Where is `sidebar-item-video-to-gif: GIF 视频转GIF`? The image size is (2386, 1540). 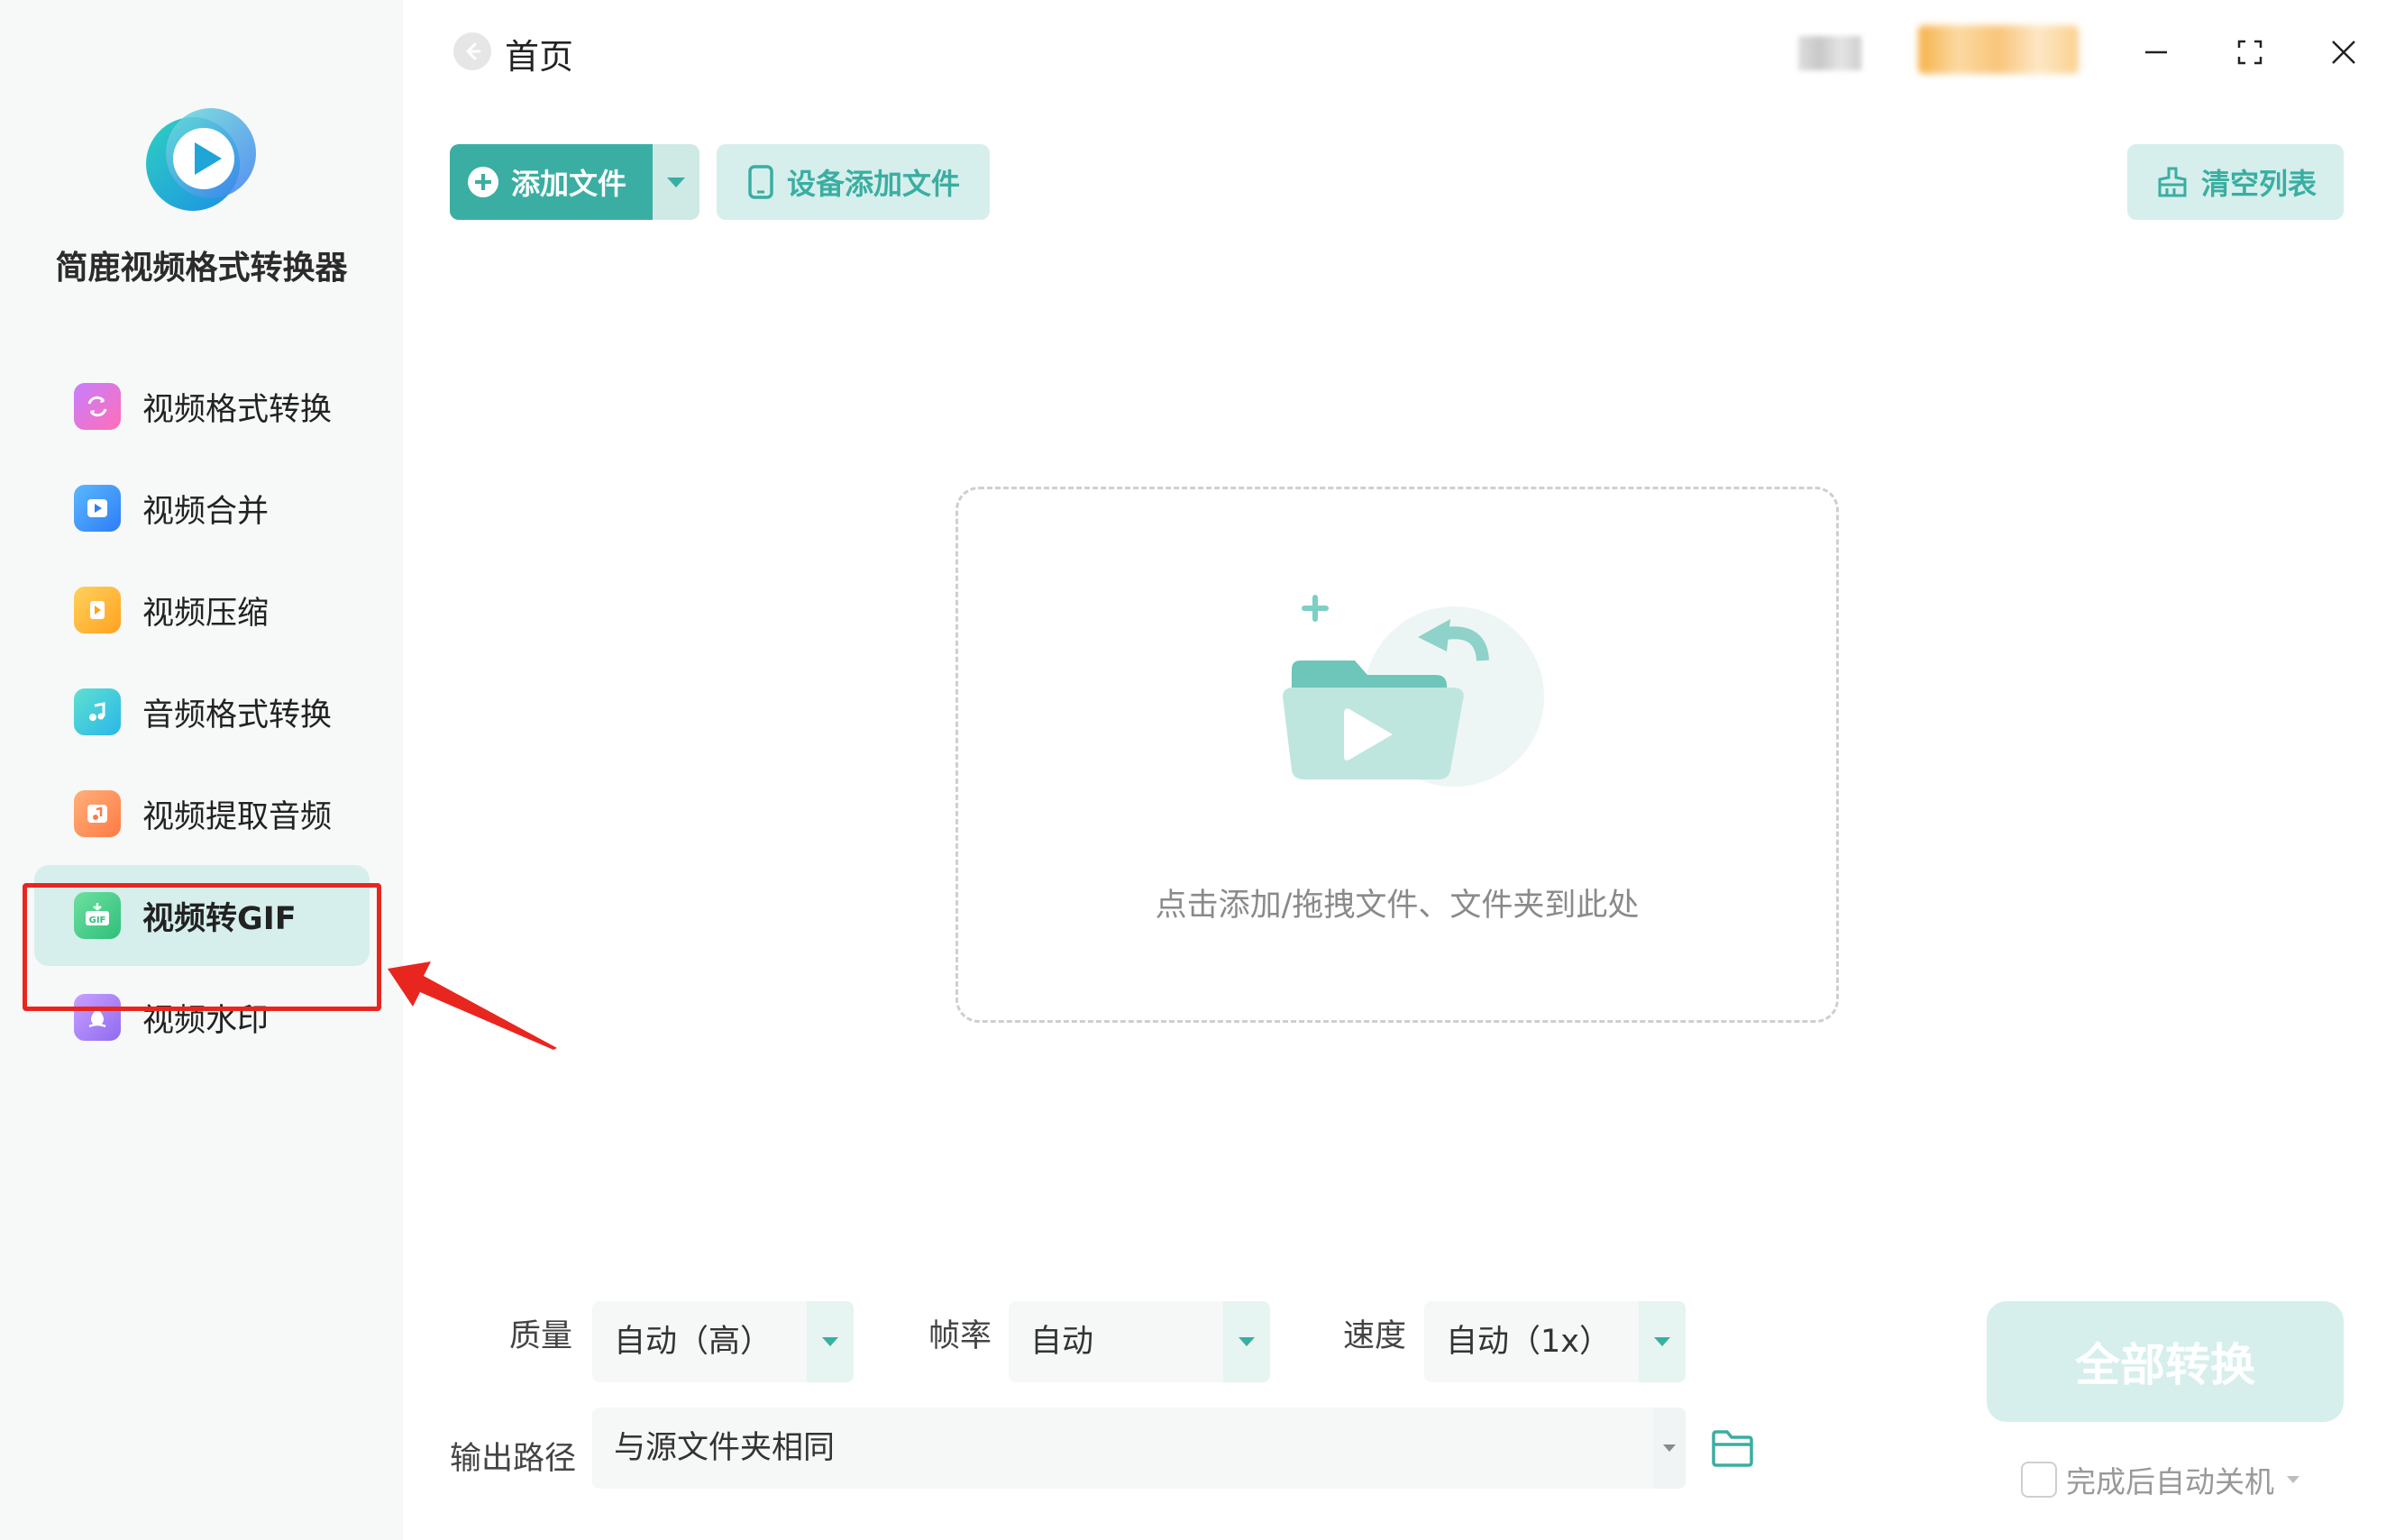
sidebar-item-video-to-gif: GIF 视频转GIF is located at coordinates (202, 915).